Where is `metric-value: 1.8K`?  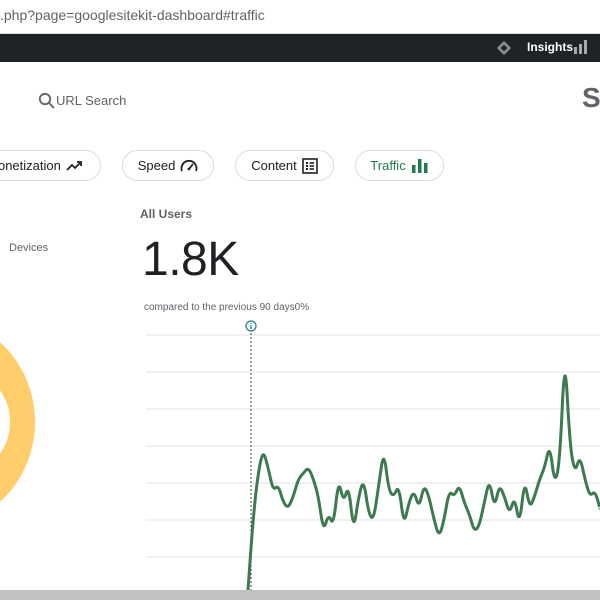 metric-value: 1.8K is located at coordinates (190, 259).